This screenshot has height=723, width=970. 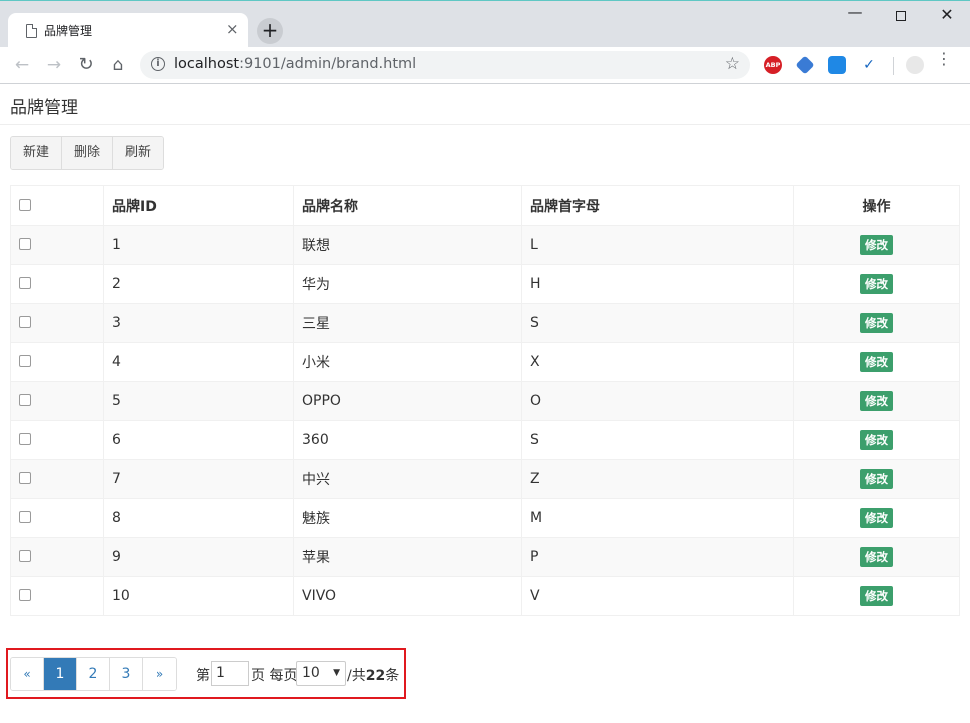 I want to click on tab-close-icon: ×, so click(x=232, y=29).